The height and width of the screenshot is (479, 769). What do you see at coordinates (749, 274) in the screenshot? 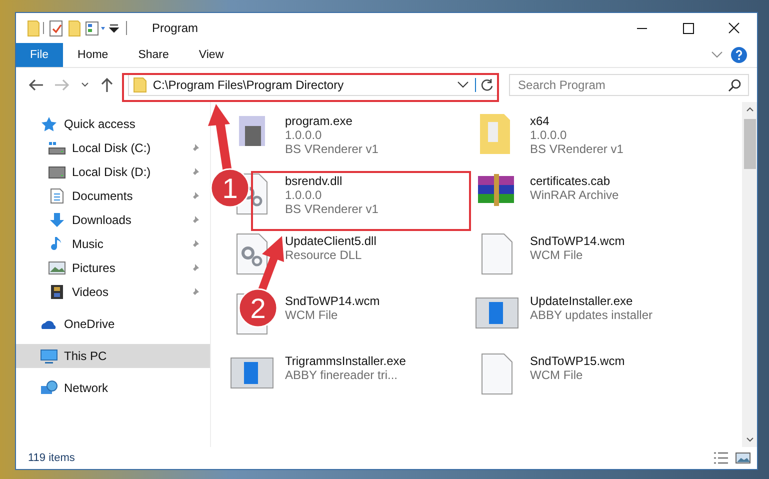
I see `scrollbar` at bounding box center [749, 274].